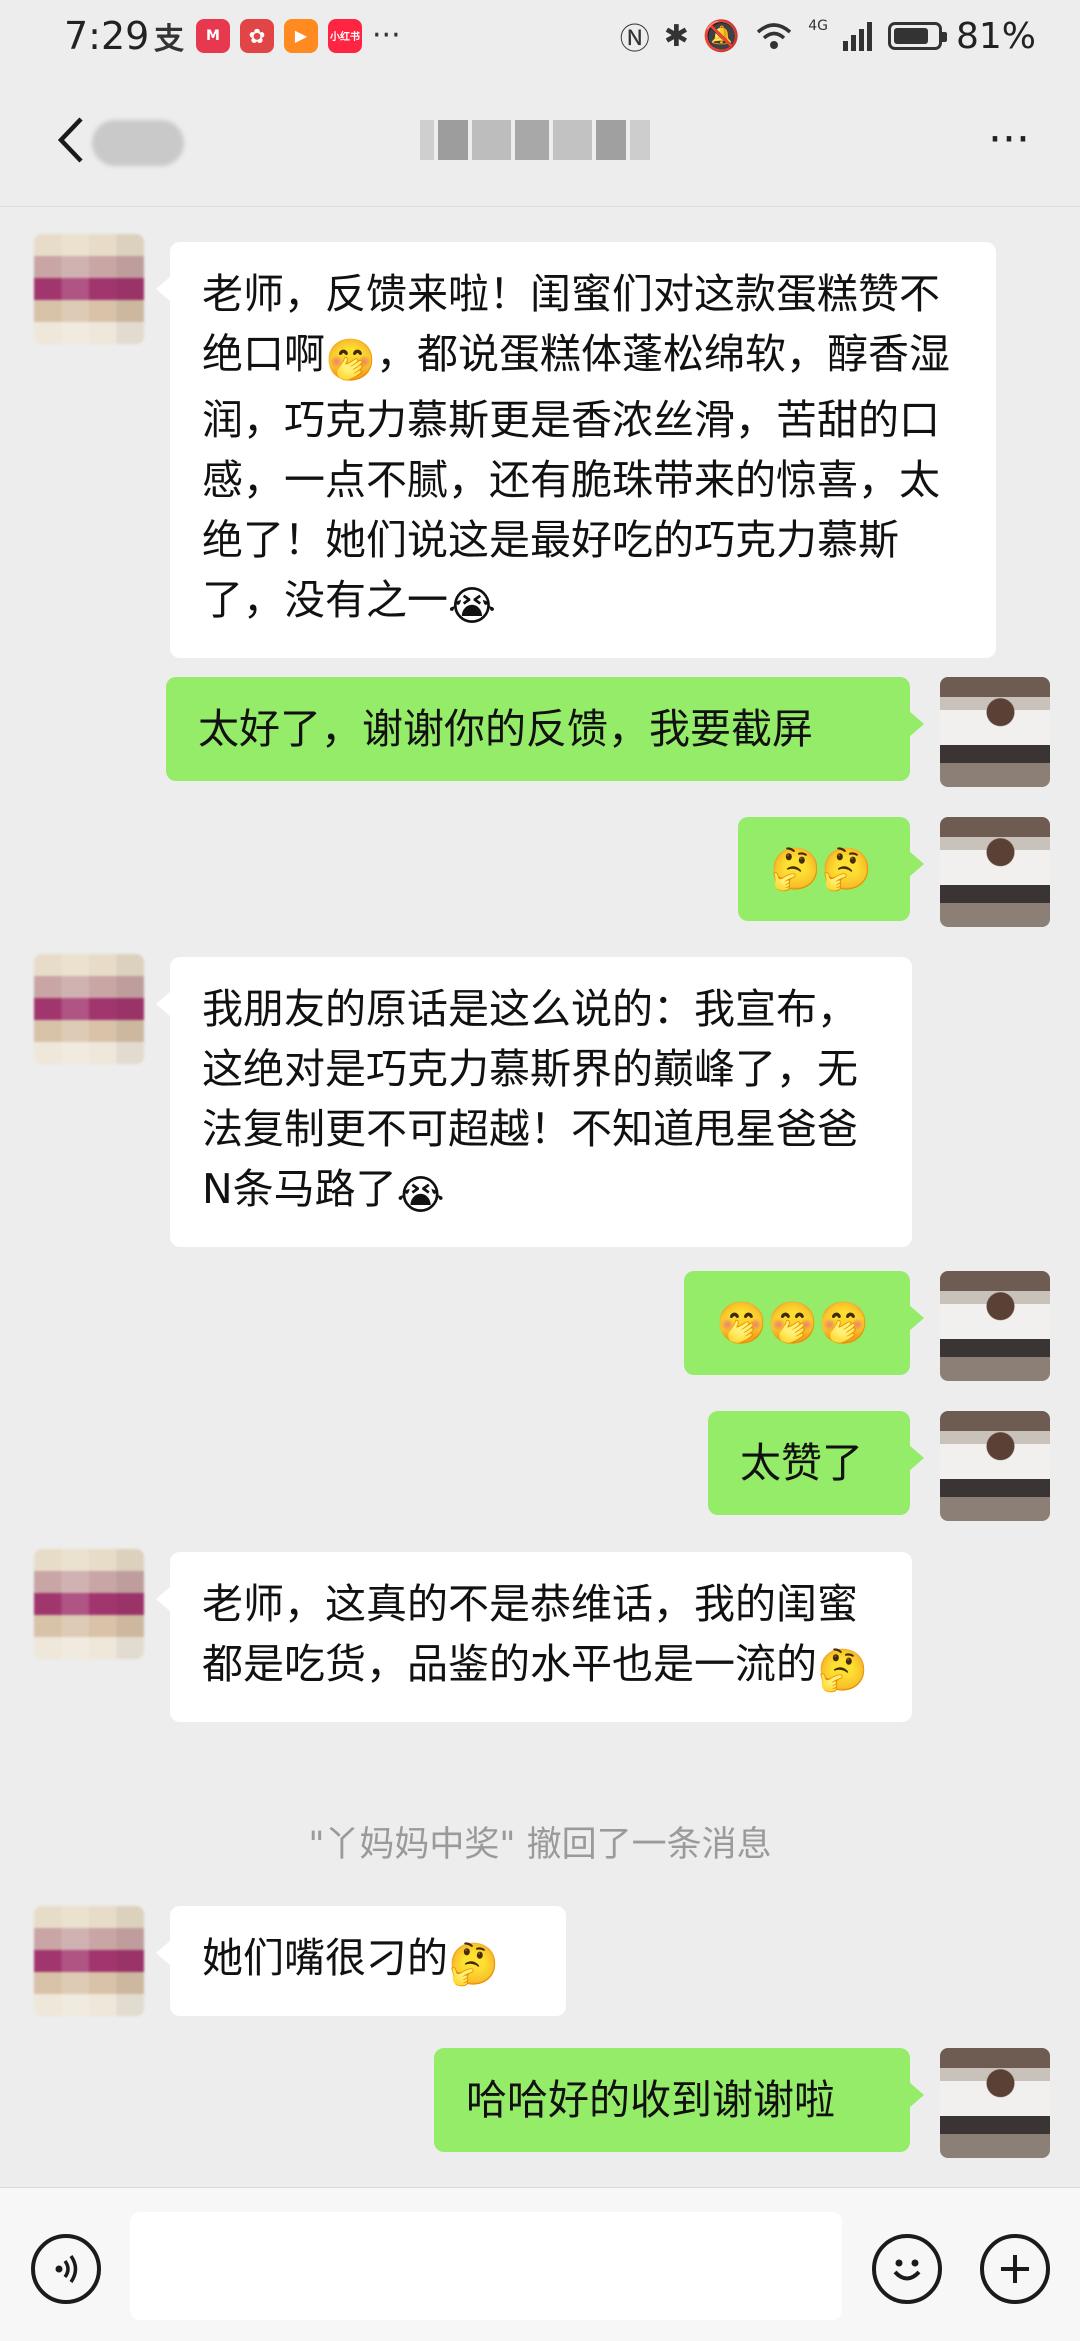 This screenshot has width=1080, height=2341. I want to click on battery-percent: 81%, so click(995, 36).